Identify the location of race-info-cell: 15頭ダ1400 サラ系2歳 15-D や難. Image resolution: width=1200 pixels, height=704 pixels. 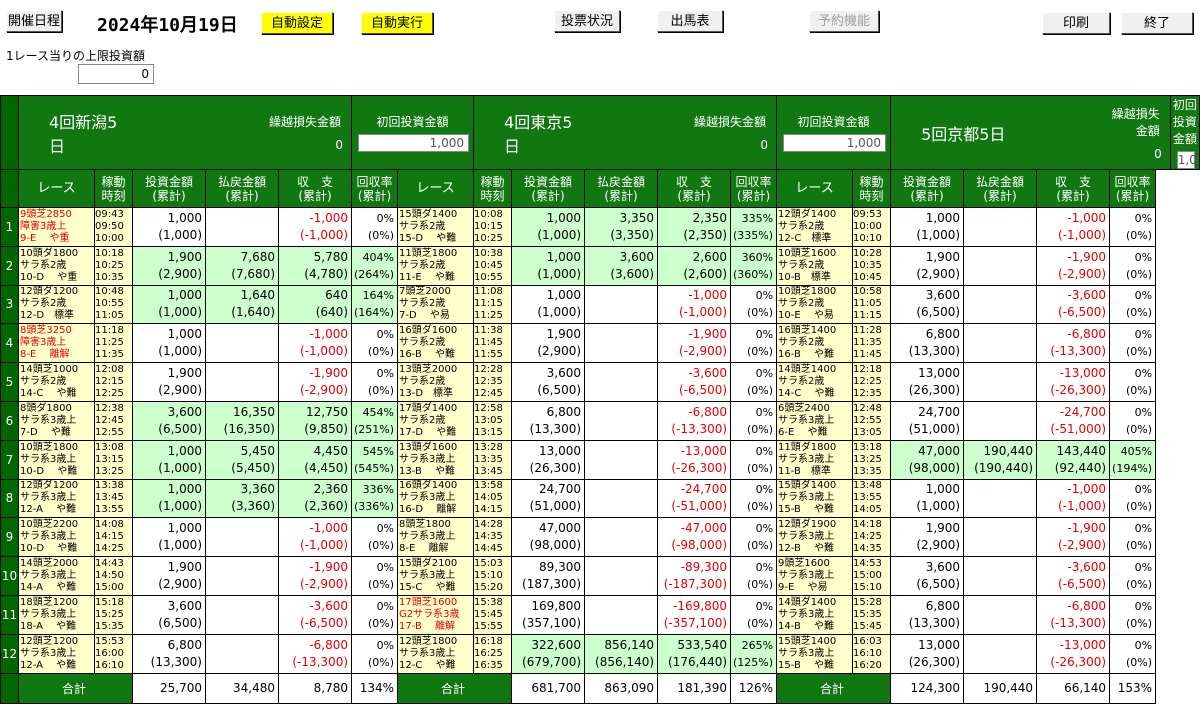
(436, 227).